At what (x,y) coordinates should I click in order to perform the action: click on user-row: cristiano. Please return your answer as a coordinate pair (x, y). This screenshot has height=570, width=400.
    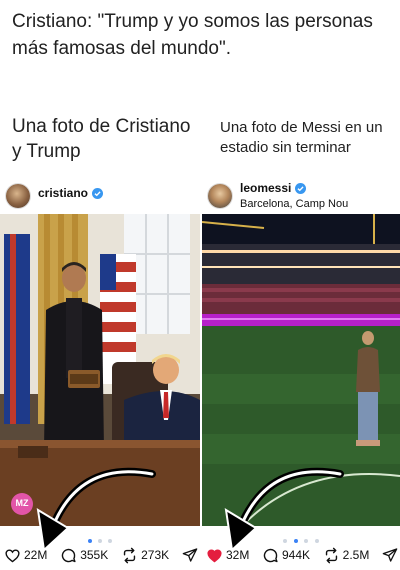
    Looking at the image, I should click on (71, 193).